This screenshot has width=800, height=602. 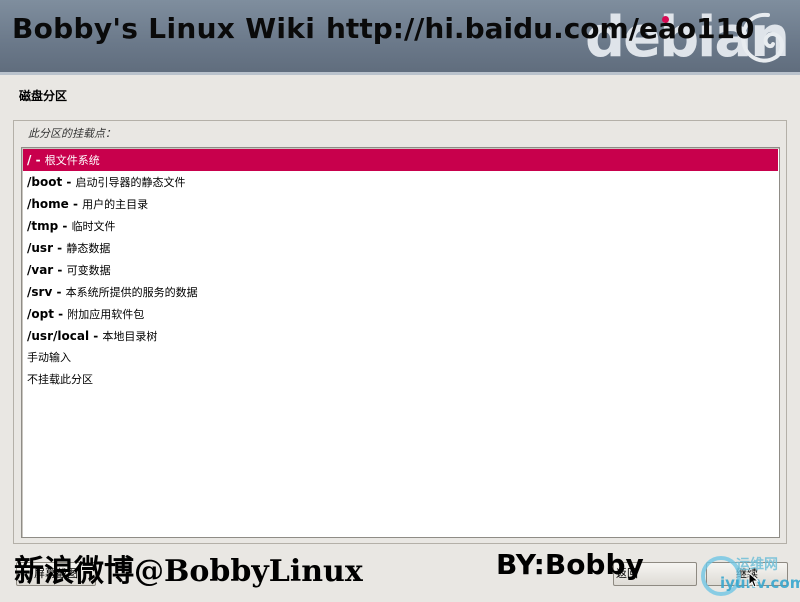 I want to click on list-item: /home - 用户的主目录, so click(x=400, y=204).